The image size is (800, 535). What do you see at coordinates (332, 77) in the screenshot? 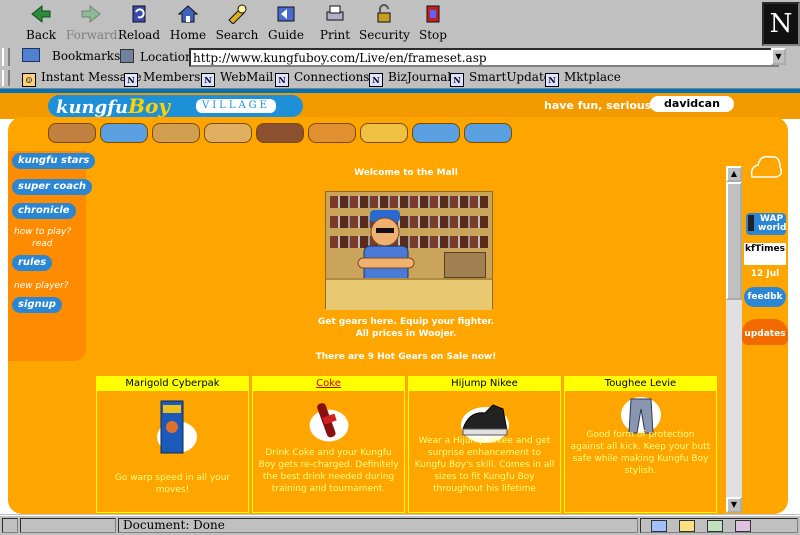
I see `personal-item-label: Connections` at bounding box center [332, 77].